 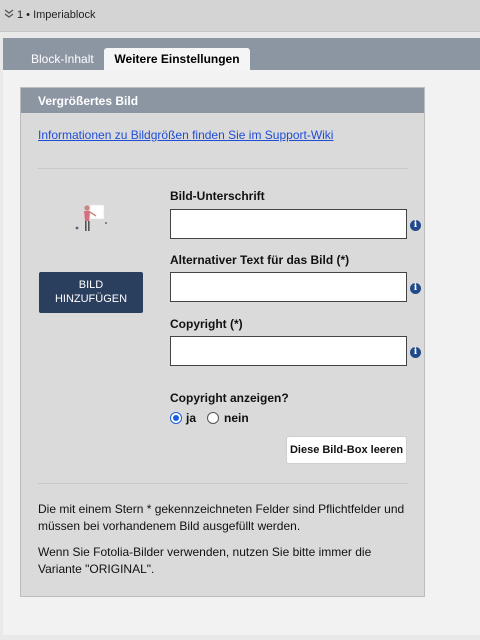 I want to click on clear-image-box-button: Diese Bild-Box leeren, so click(x=346, y=450).